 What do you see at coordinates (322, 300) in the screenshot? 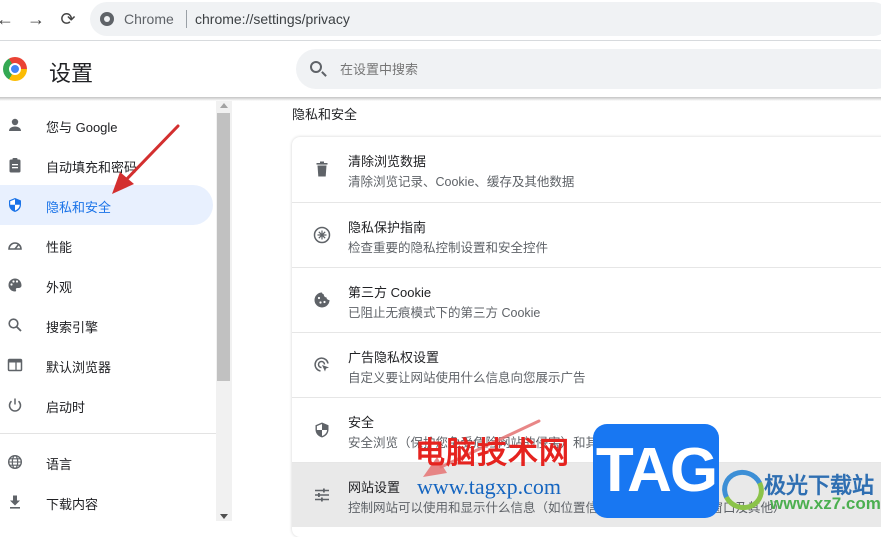
I see `cookie-icon` at bounding box center [322, 300].